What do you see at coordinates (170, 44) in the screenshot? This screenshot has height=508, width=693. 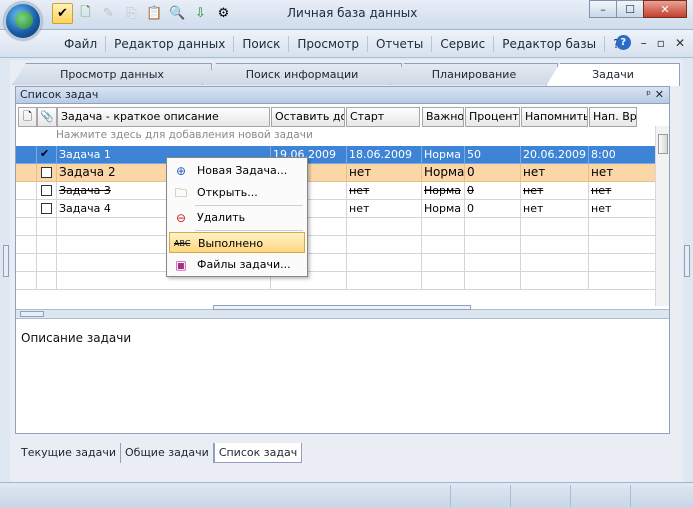 I see `menu-data-editor: Редактор данных` at bounding box center [170, 44].